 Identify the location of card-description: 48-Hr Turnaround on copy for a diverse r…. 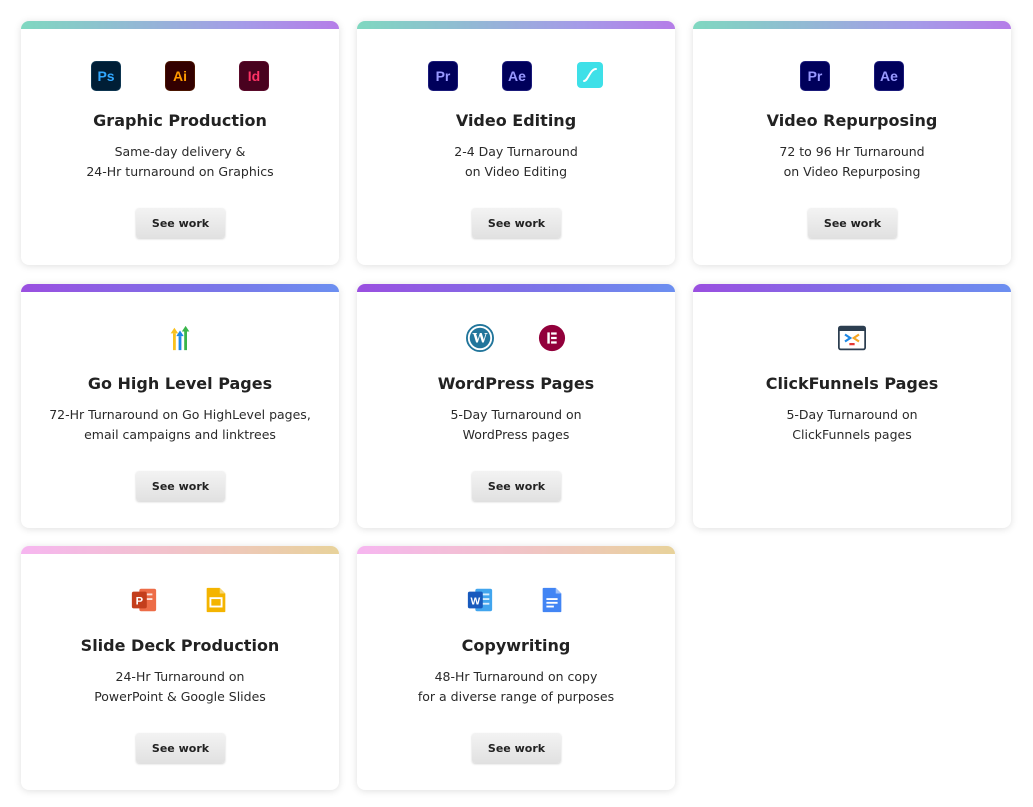
(516, 686).